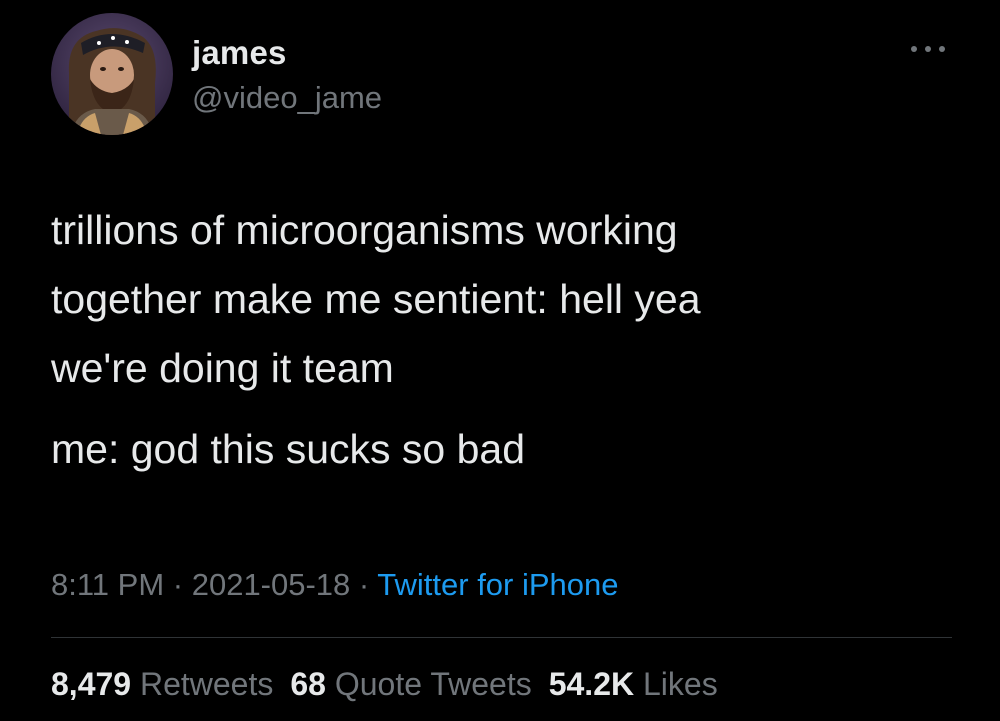 The width and height of the screenshot is (1000, 721). Describe the element at coordinates (680, 684) in the screenshot. I see `likes-label: Likes` at that location.